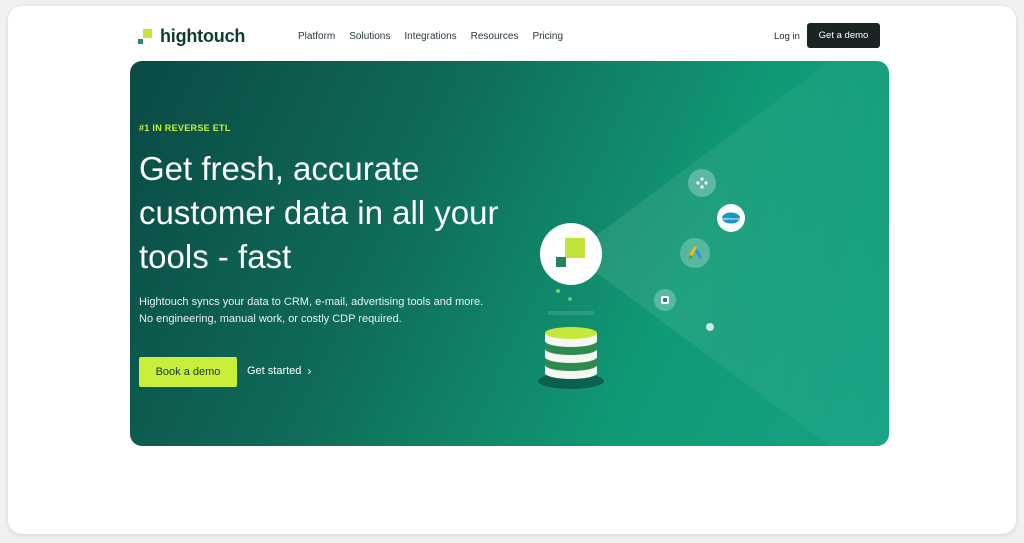  Describe the element at coordinates (695, 253) in the screenshot. I see `google-ads-icon` at that location.